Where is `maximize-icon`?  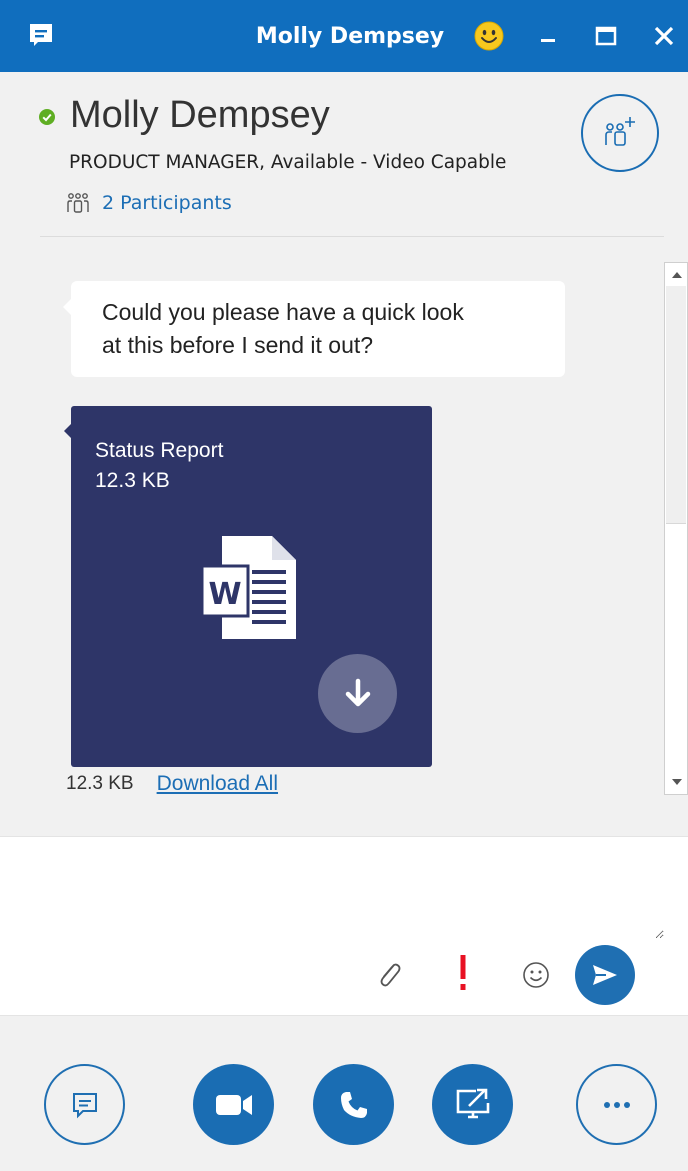
maximize-icon is located at coordinates (606, 36).